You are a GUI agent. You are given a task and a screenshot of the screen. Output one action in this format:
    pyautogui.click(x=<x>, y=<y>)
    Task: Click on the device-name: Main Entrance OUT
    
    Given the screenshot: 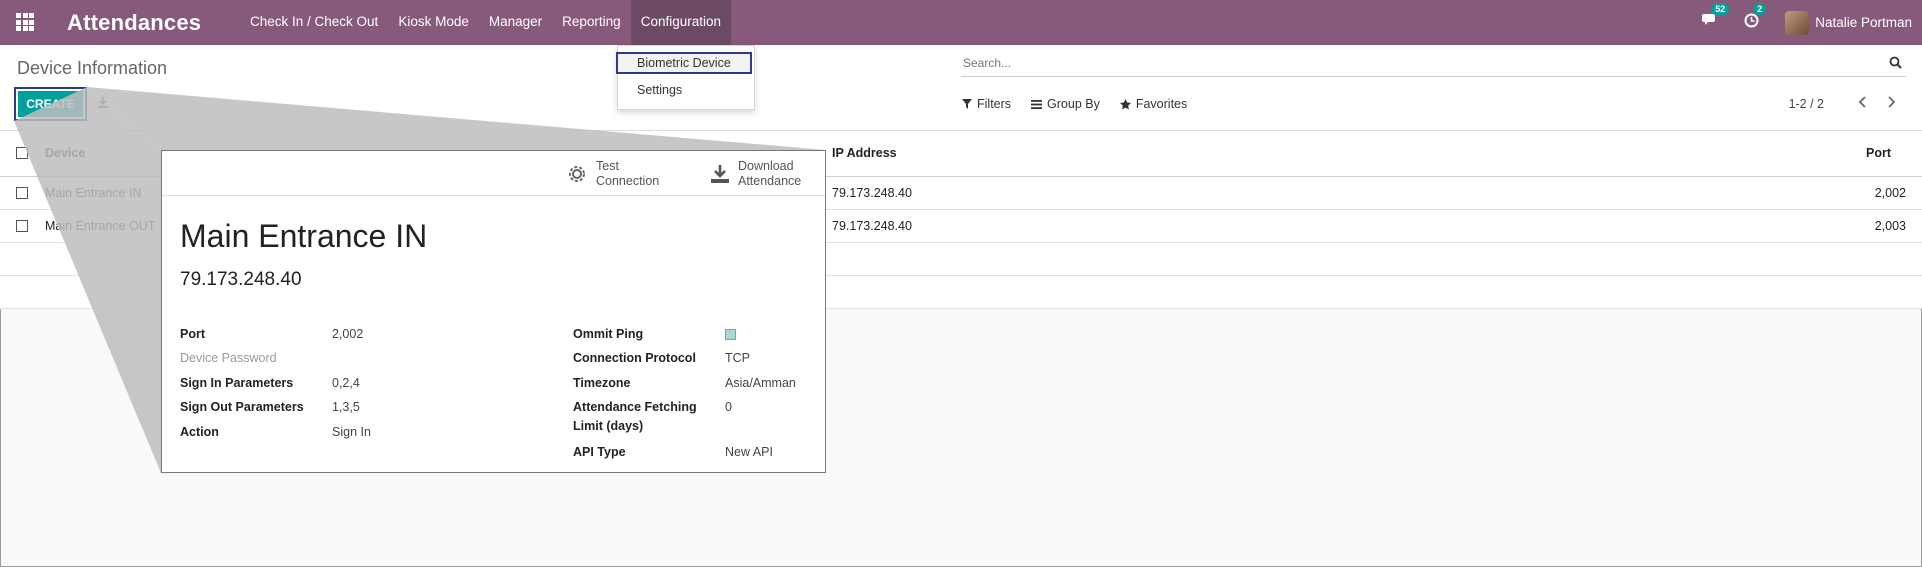 What is the action you would take?
    pyautogui.click(x=100, y=226)
    